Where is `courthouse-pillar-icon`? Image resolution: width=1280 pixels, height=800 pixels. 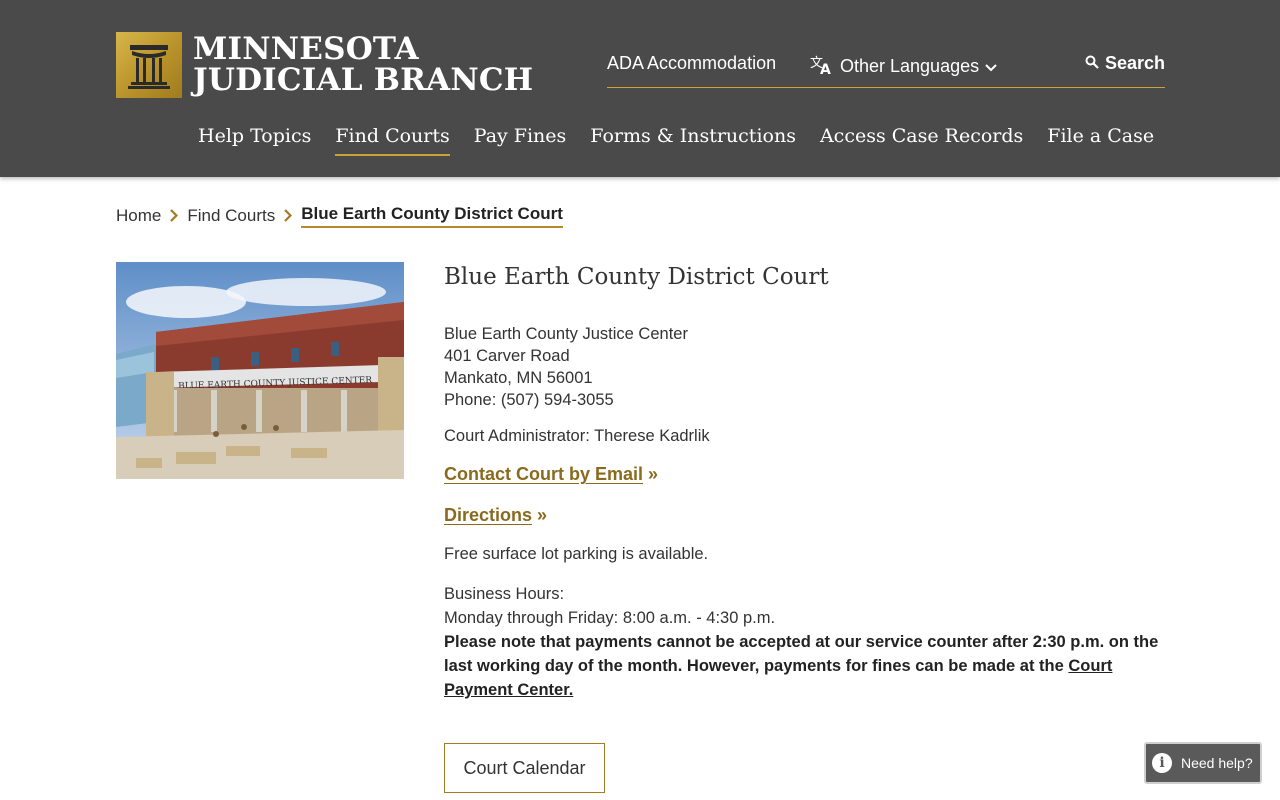 courthouse-pillar-icon is located at coordinates (149, 65).